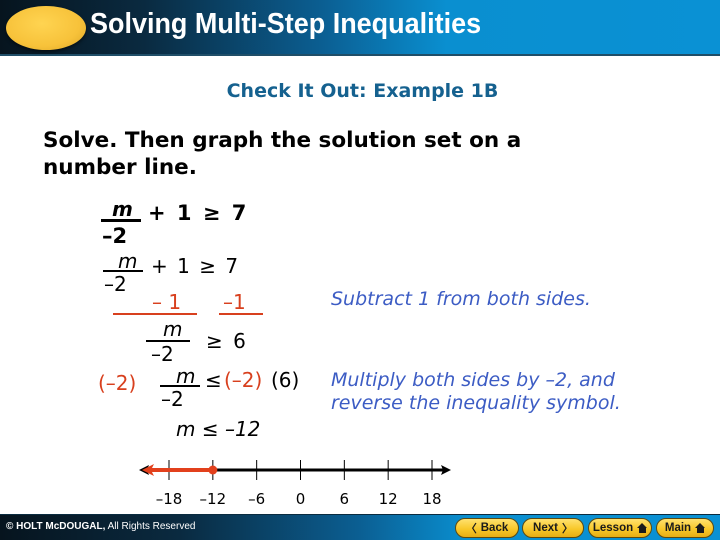 This screenshot has width=720, height=540. I want to click on step3-note-line1: Multiply both sides by –2, and, so click(473, 380).